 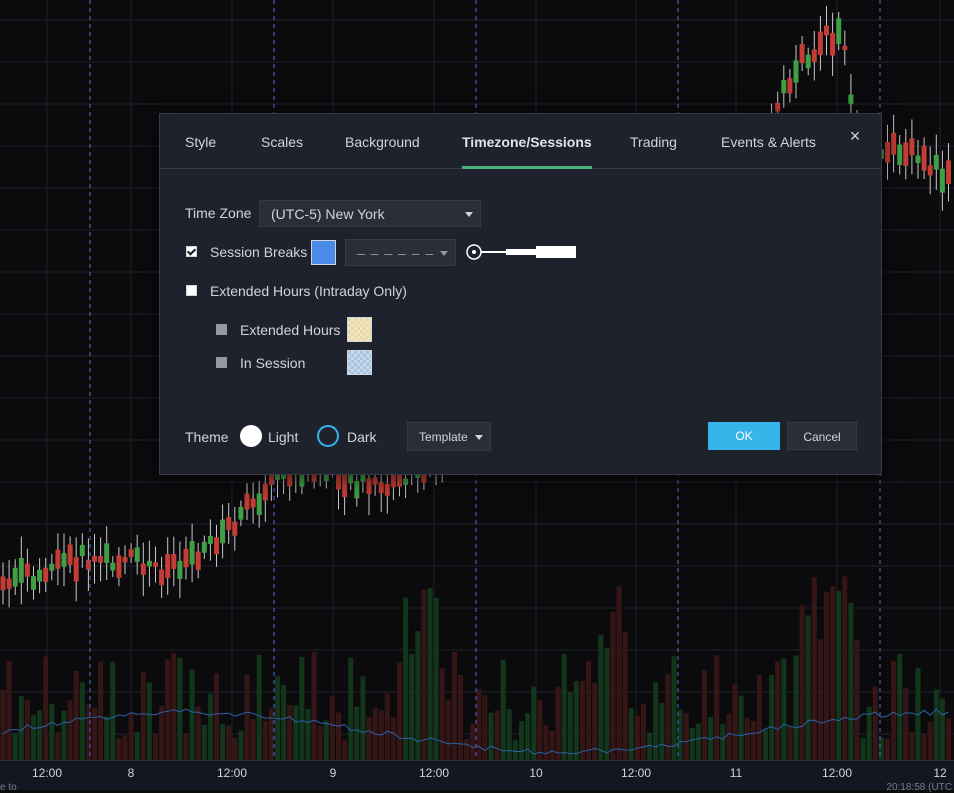 I want to click on extended-hours-color-swatch, so click(x=359, y=329).